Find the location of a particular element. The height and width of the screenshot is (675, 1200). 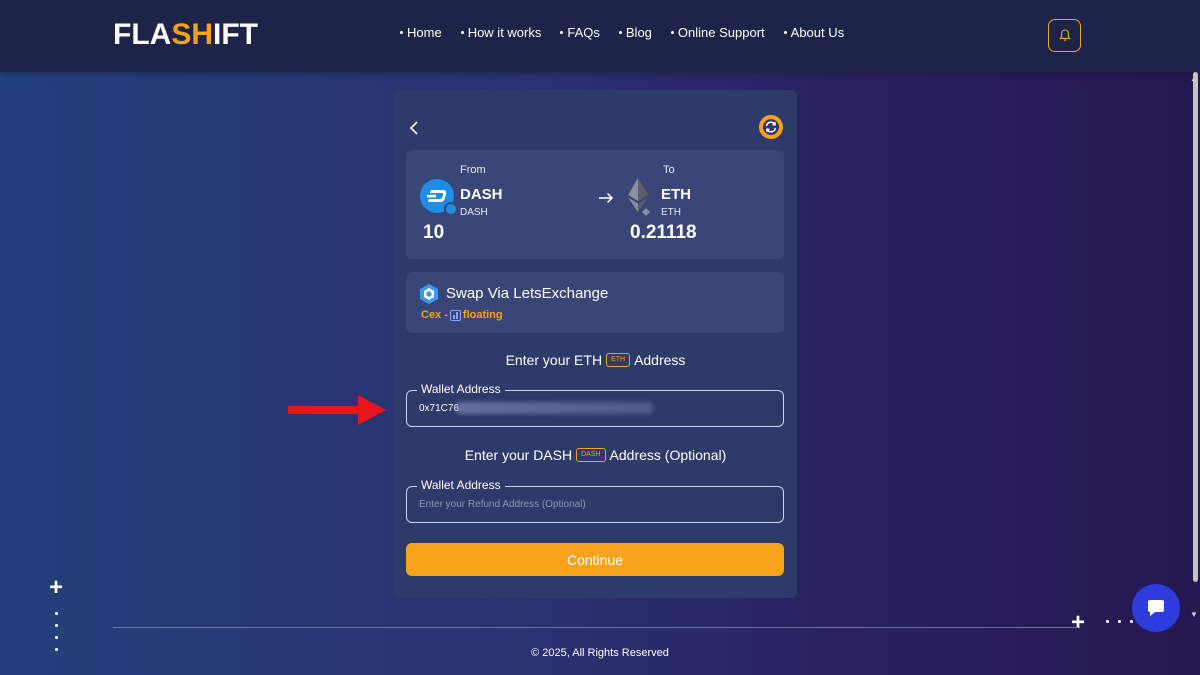

live-chat-button is located at coordinates (1156, 608).